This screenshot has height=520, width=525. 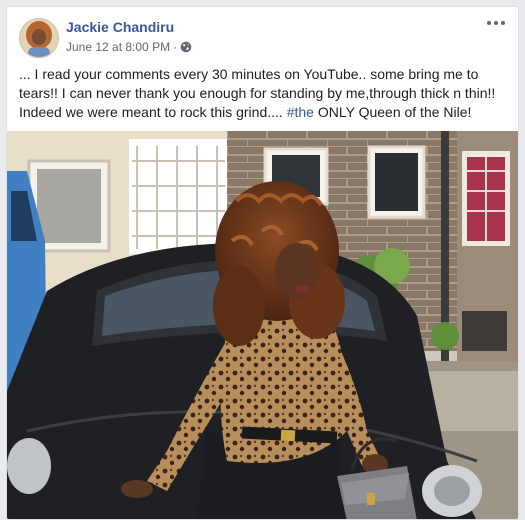 What do you see at coordinates (120, 27) in the screenshot?
I see `author-name: Jackie Chandiru` at bounding box center [120, 27].